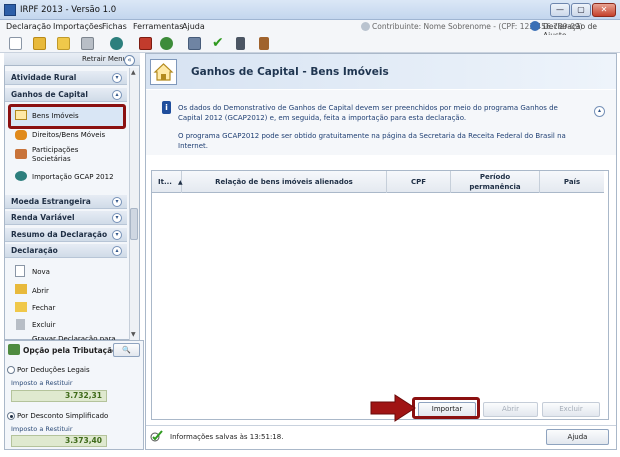 The width and height of the screenshot is (620, 457). I want to click on status-text: Informações salvas às 13:51:18., so click(227, 437).